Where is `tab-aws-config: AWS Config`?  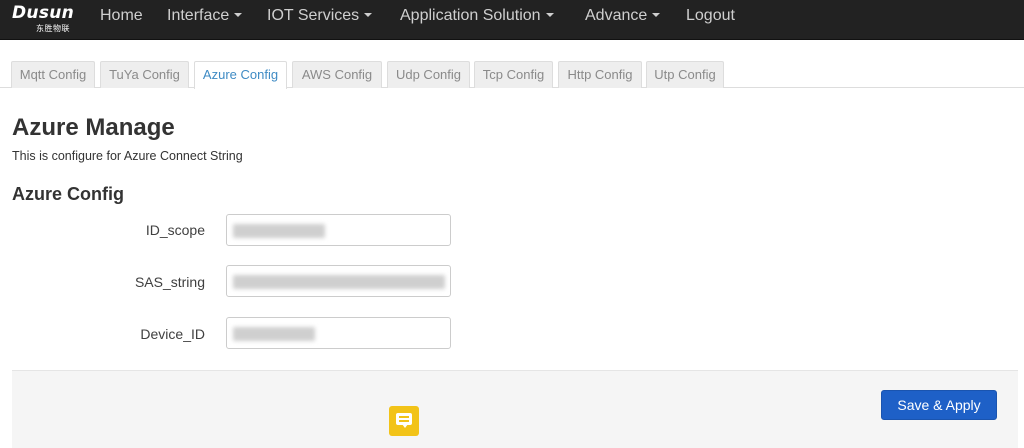
tab-aws-config: AWS Config is located at coordinates (337, 74).